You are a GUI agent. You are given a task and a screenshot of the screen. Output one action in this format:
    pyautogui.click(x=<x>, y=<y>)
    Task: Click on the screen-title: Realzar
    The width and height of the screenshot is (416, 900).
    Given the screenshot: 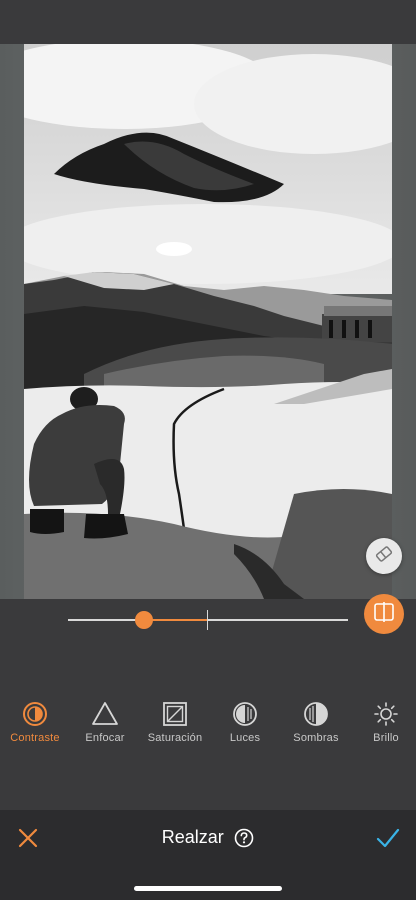 What is the action you would take?
    pyautogui.click(x=192, y=837)
    